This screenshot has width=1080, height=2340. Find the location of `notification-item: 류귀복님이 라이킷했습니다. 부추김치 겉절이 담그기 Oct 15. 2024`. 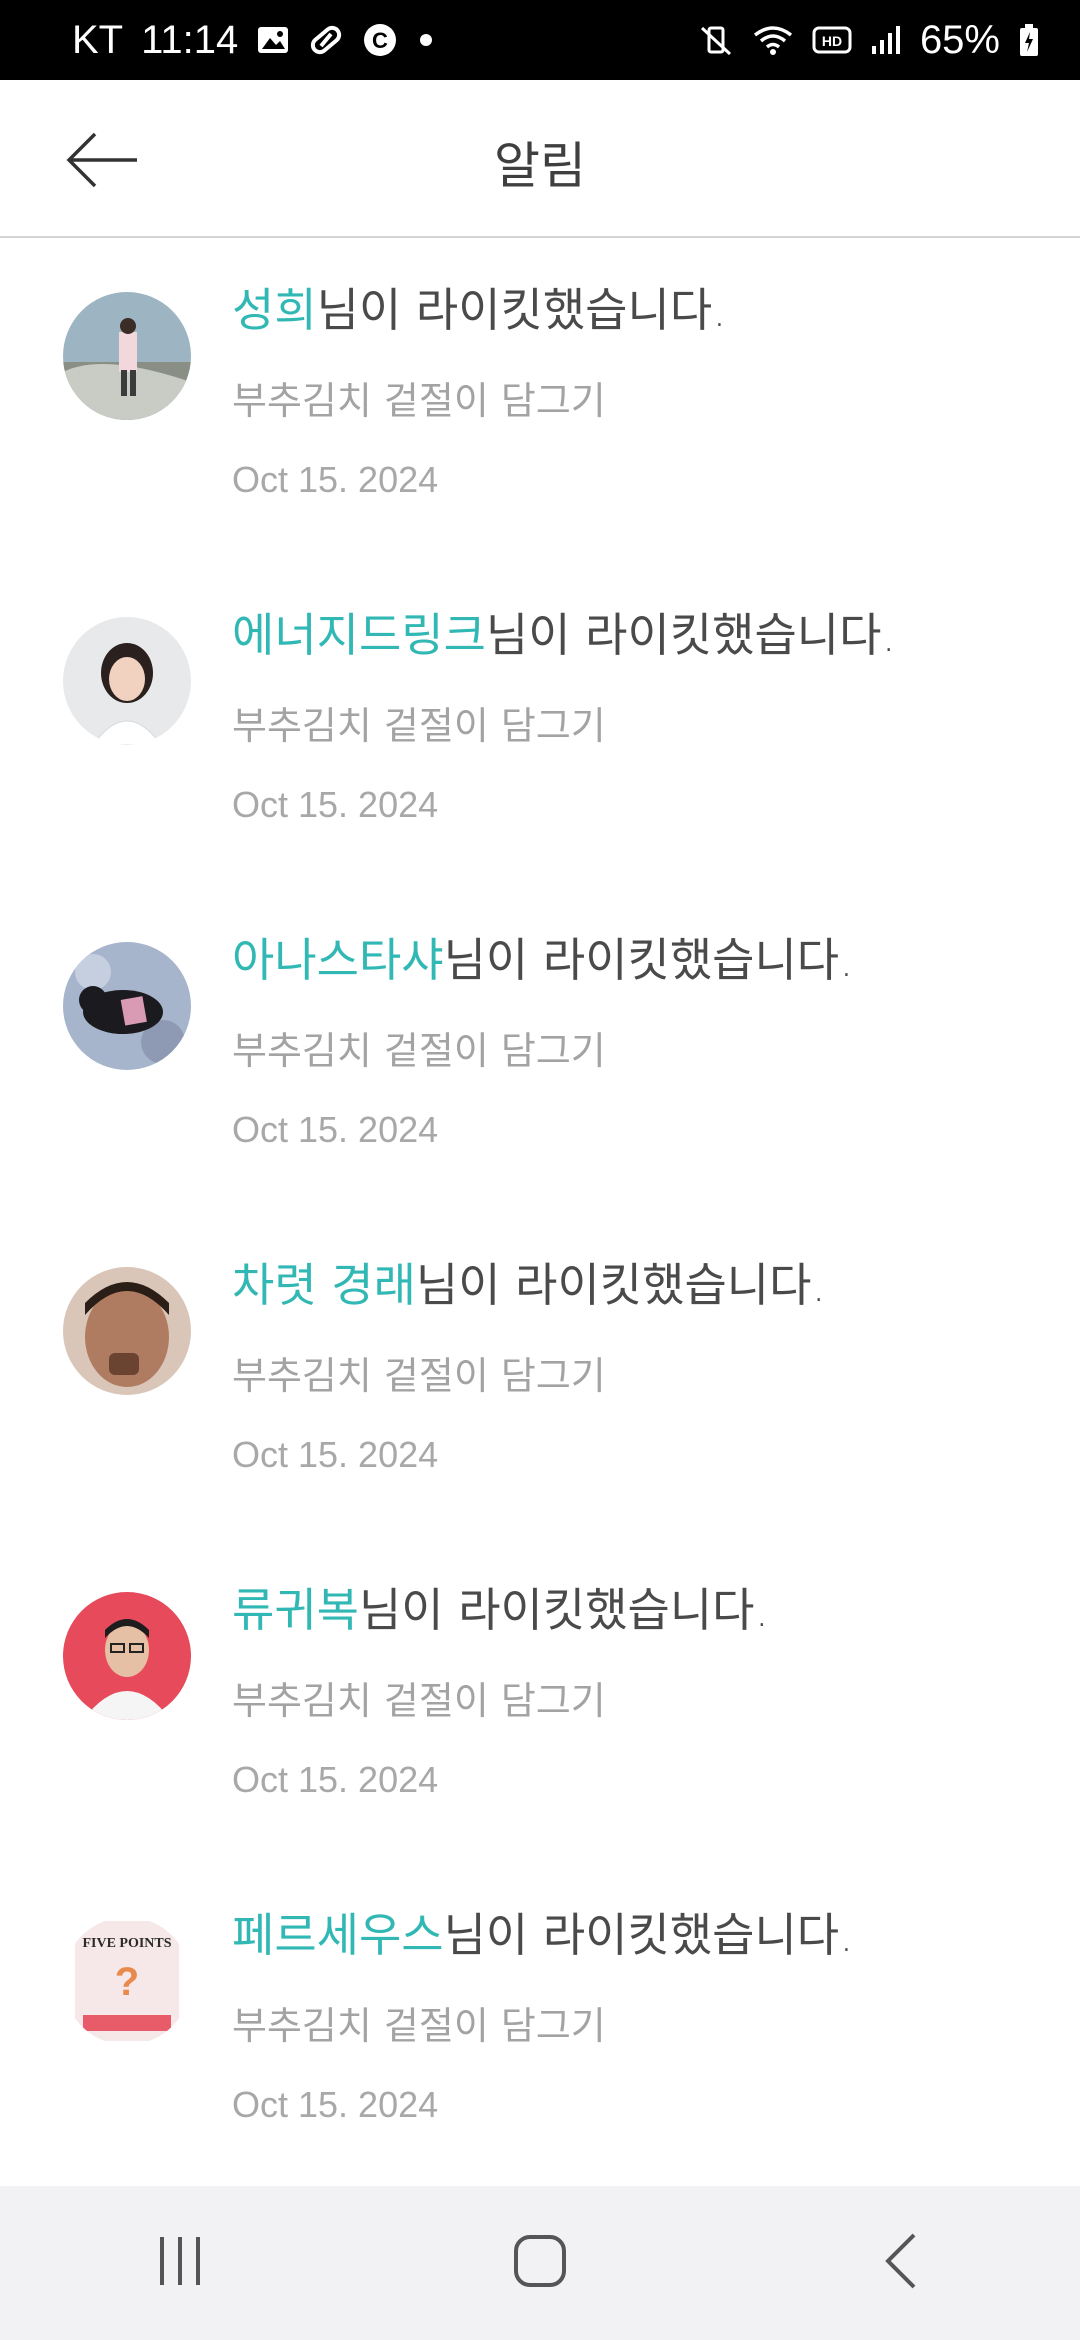

notification-item: 류귀복님이 라이킷했습니다. 부추김치 겉절이 담그기 Oct 15. 2024 is located at coordinates (540, 1702).